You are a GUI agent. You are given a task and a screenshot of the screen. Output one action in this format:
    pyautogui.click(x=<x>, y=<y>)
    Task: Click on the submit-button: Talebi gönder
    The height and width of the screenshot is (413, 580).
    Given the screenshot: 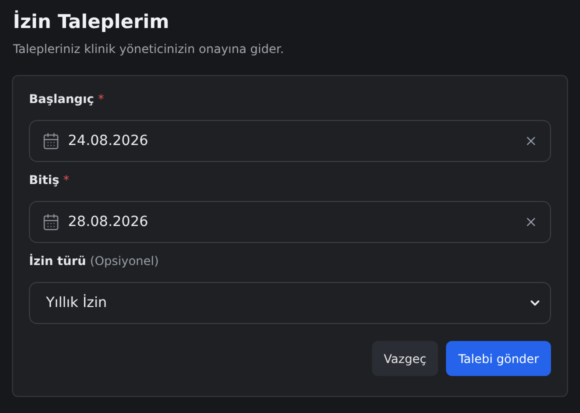 What is the action you would take?
    pyautogui.click(x=498, y=358)
    